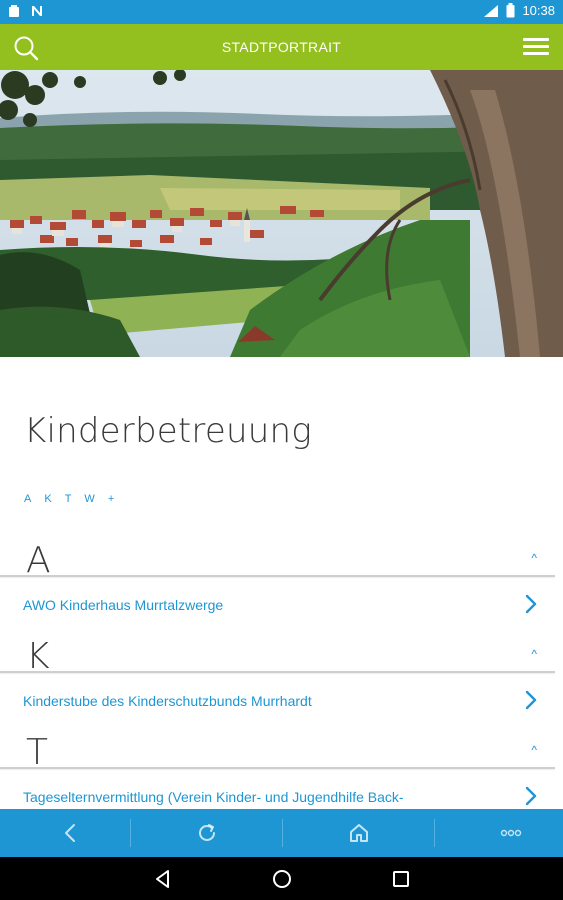 This screenshot has width=563, height=900. Describe the element at coordinates (111, 499) in the screenshot. I see `jump-link-plus: +` at that location.